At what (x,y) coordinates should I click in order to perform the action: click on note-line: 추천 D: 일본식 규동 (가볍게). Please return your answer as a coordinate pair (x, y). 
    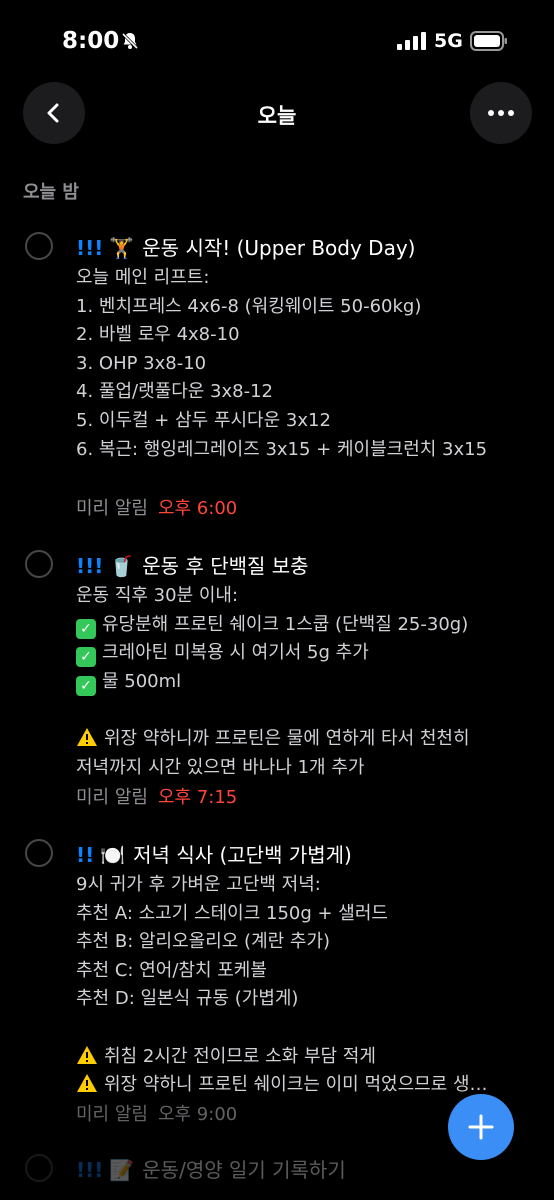
    Looking at the image, I should click on (187, 999).